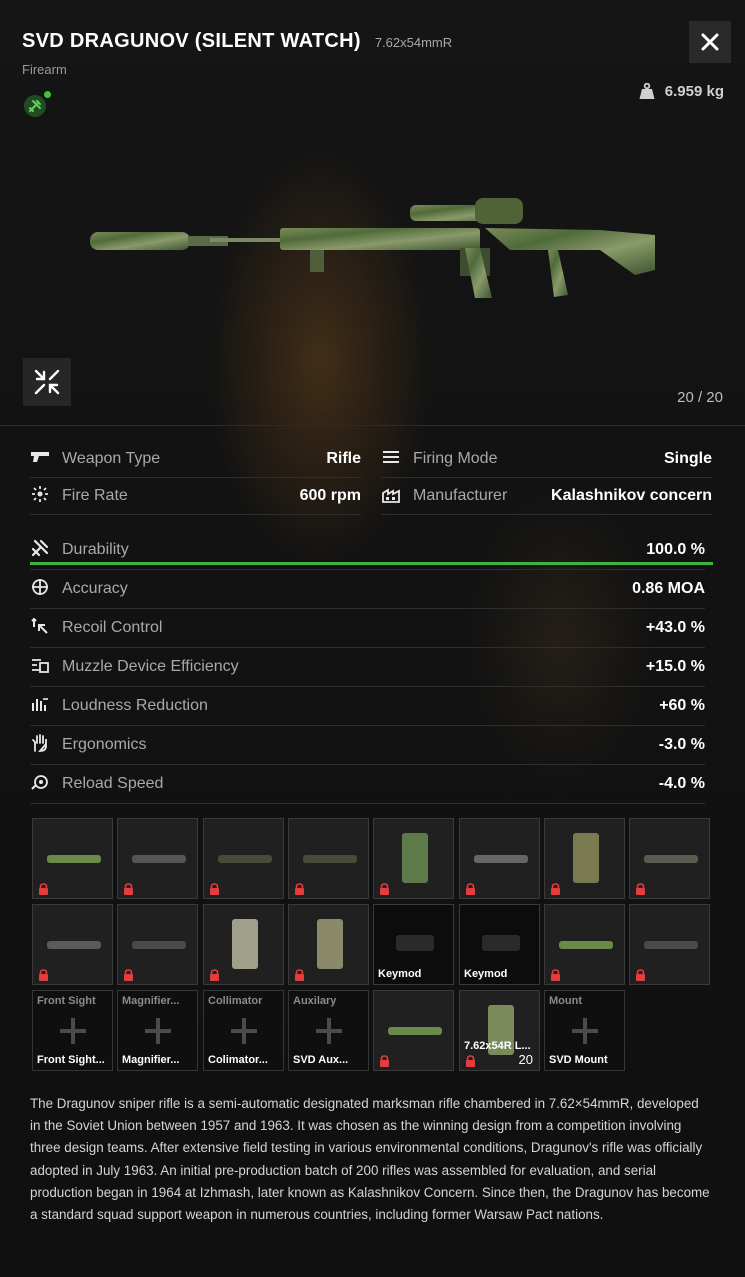 The width and height of the screenshot is (745, 1277). What do you see at coordinates (195, 459) in the screenshot?
I see `spec-weapon-type: Weapon Type Rifle` at bounding box center [195, 459].